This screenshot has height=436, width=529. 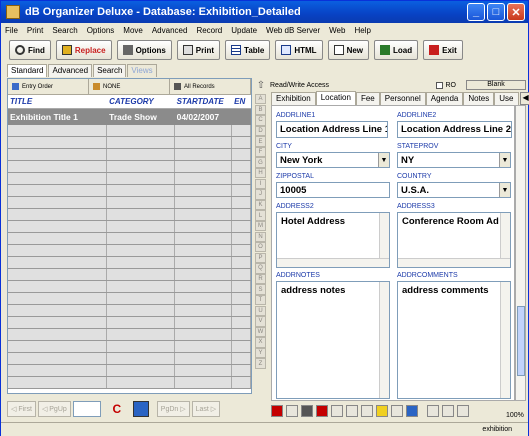 What do you see at coordinates (260, 321) in the screenshot?
I see `alpha-index-v: V` at bounding box center [260, 321].